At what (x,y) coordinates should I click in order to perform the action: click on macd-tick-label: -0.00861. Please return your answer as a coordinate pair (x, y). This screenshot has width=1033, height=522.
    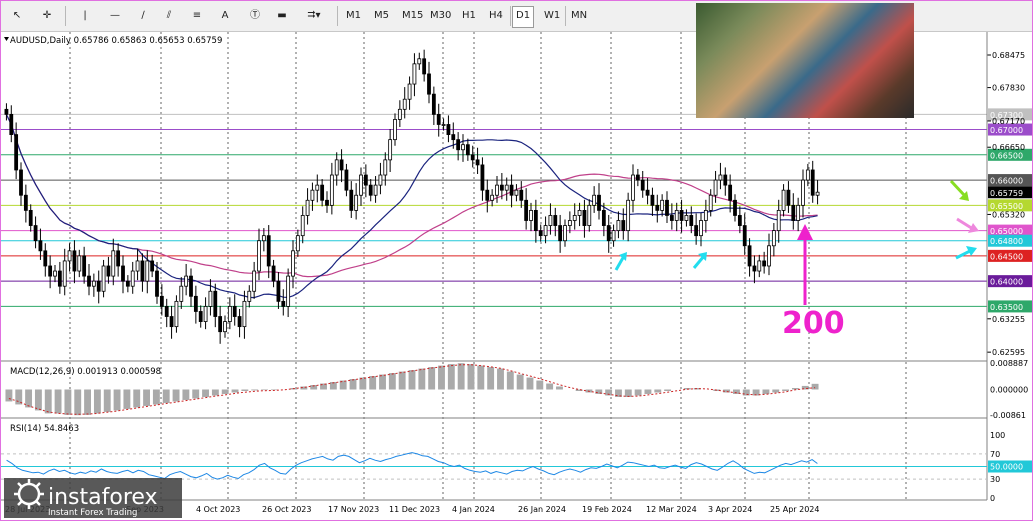
    Looking at the image, I should click on (1008, 415).